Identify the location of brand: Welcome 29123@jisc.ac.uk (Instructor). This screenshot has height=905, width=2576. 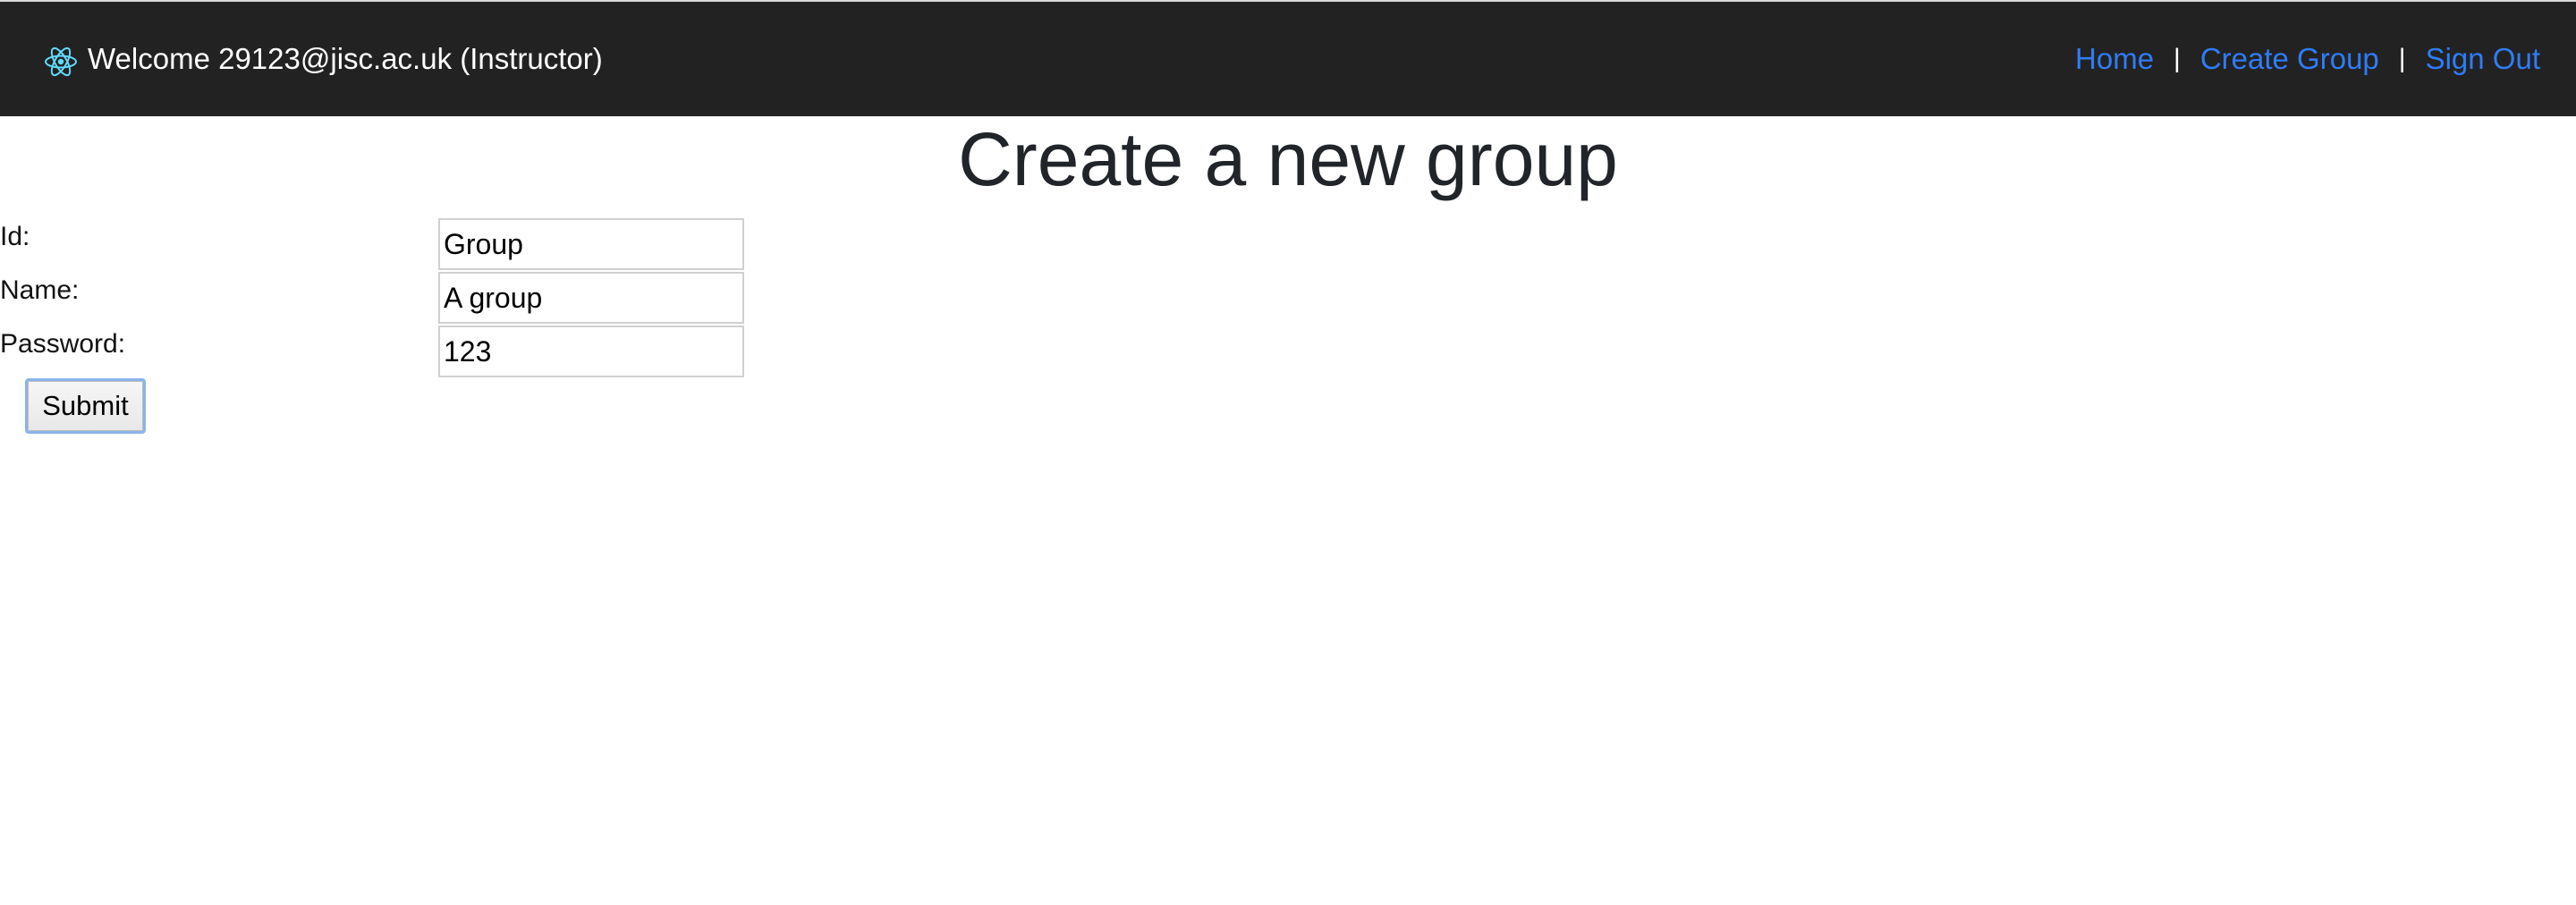
(323, 59).